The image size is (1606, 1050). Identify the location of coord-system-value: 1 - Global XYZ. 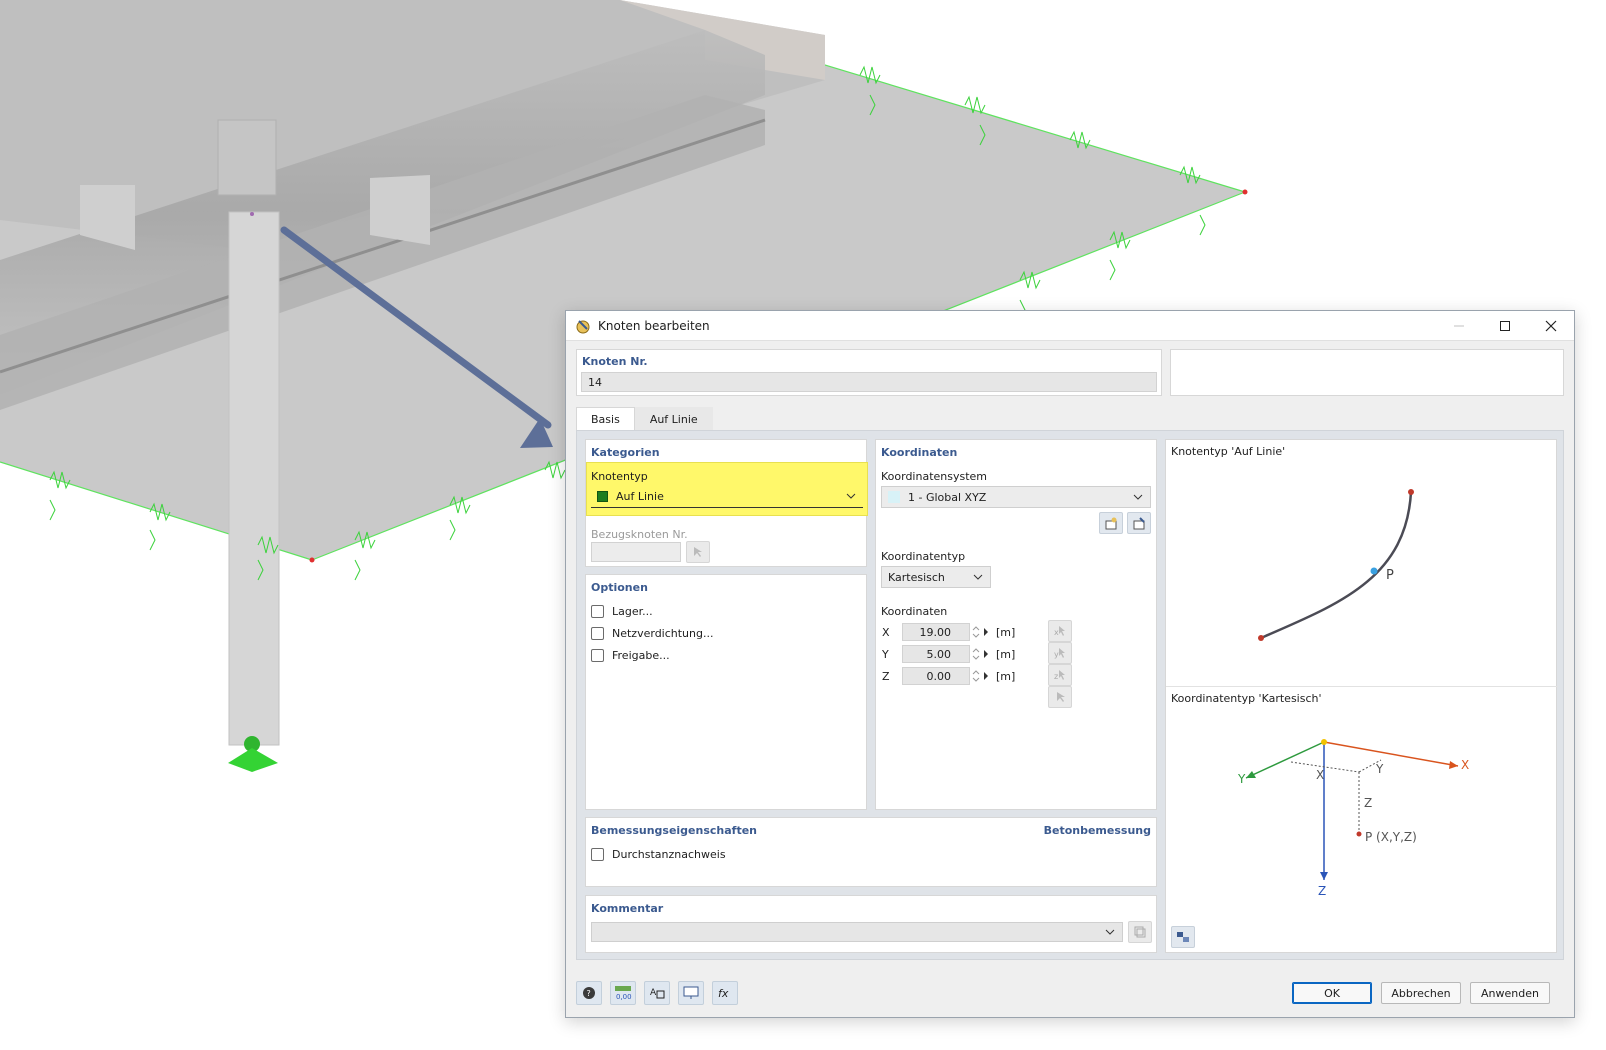
(947, 497).